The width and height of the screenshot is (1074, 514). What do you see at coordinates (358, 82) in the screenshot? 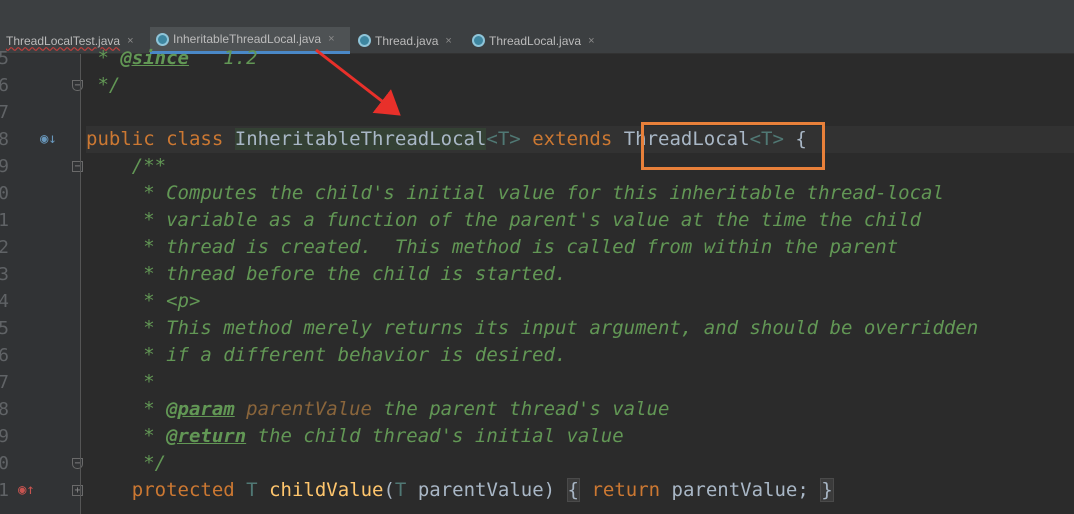
I see `annotation-arrow` at bounding box center [358, 82].